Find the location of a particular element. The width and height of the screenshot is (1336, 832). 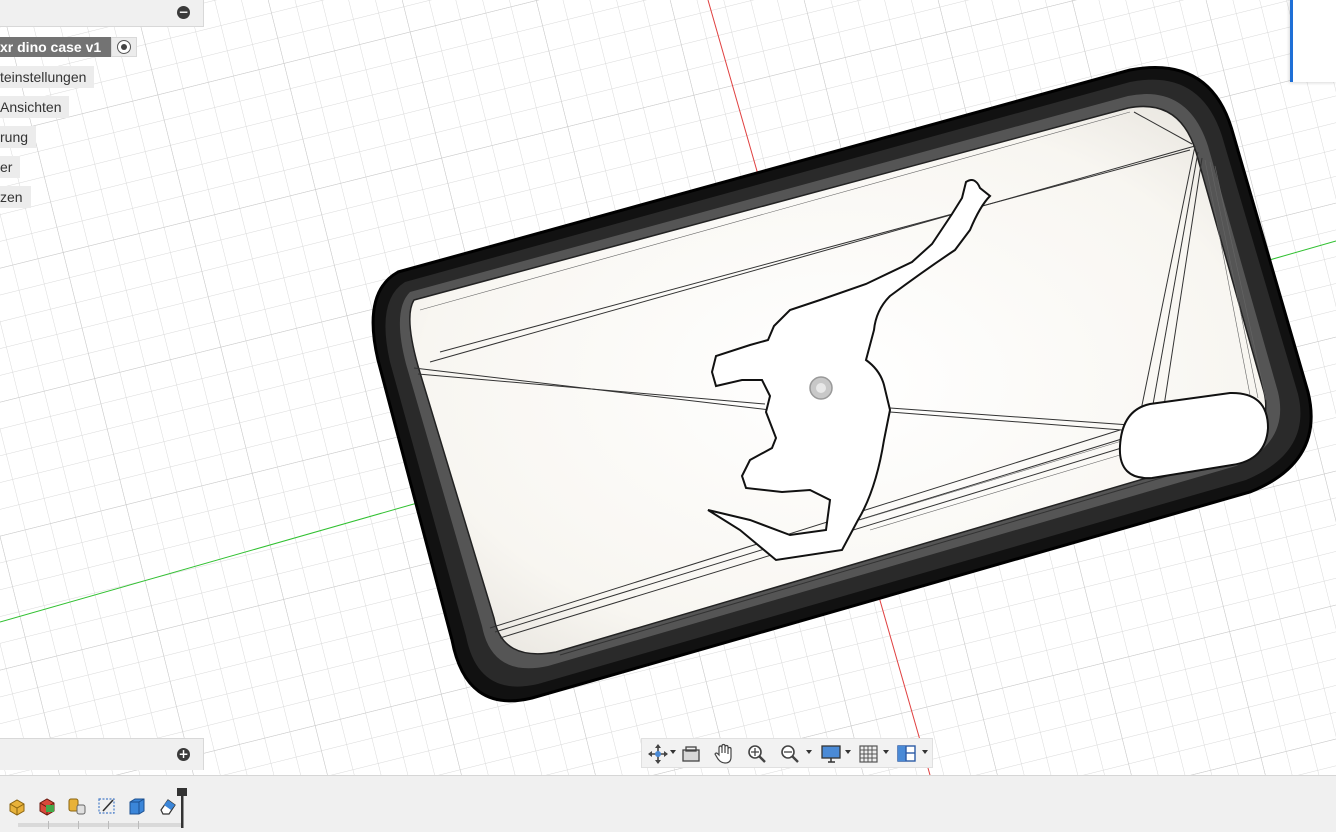

timeline-track is located at coordinates (100, 825).